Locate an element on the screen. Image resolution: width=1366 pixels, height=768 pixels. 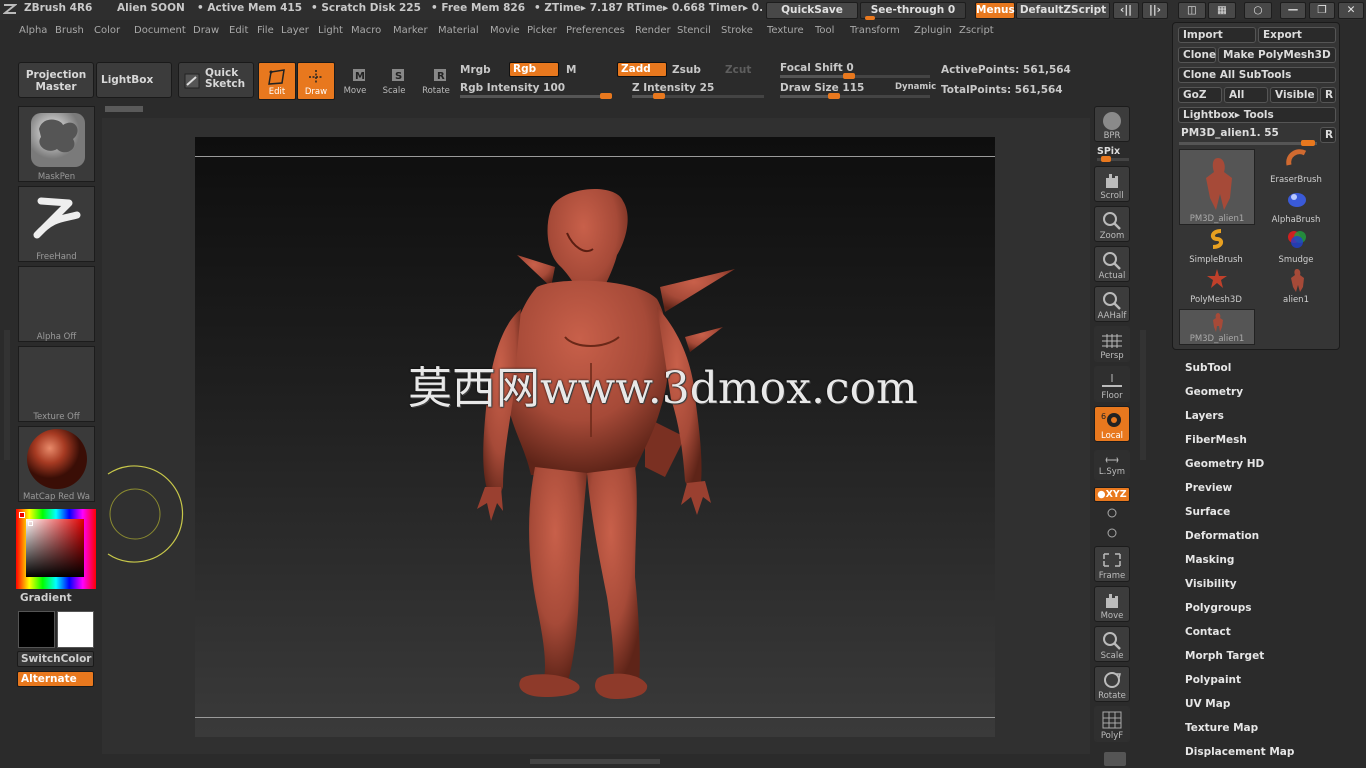
tool-slot-alien1: alien1 is located at coordinates (1296, 286).